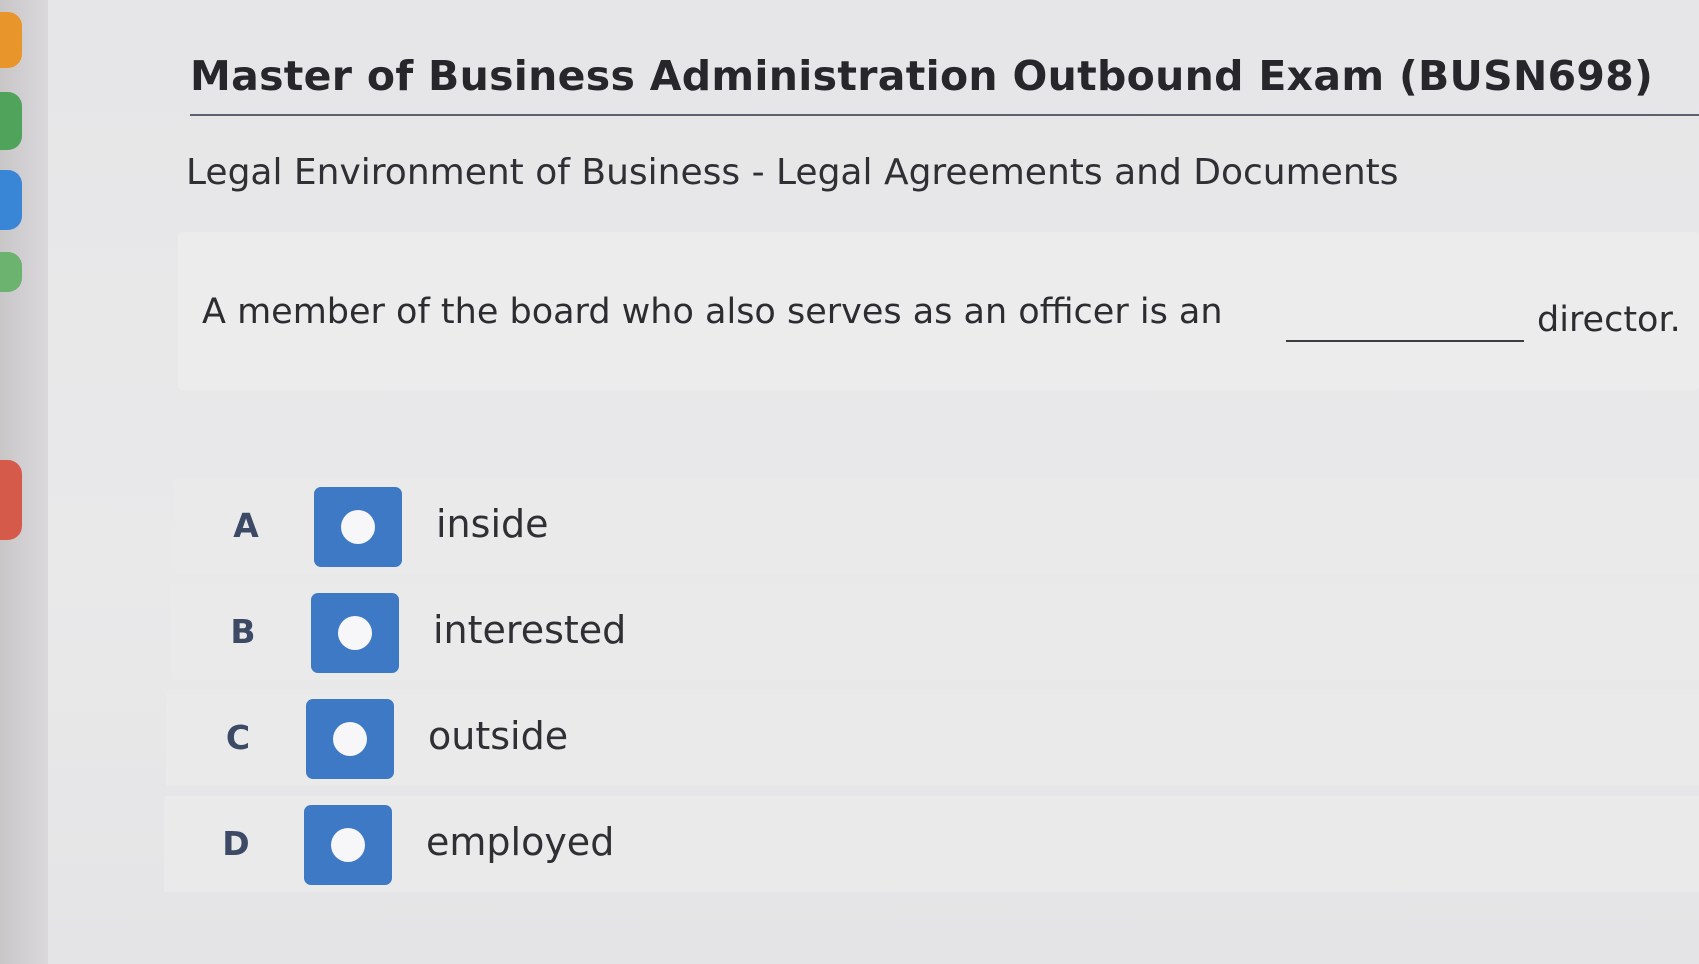  I want to click on tab-edge-green, so click(11, 121).